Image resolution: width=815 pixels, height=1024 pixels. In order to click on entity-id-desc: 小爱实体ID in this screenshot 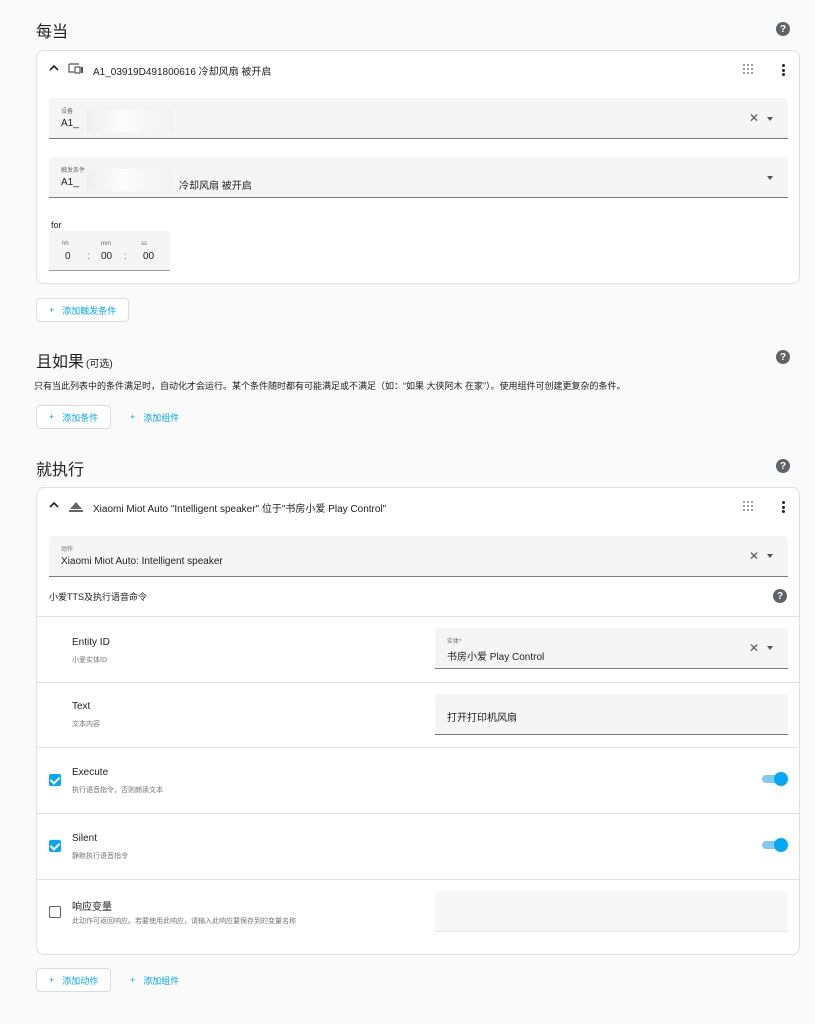, I will do `click(89, 660)`.